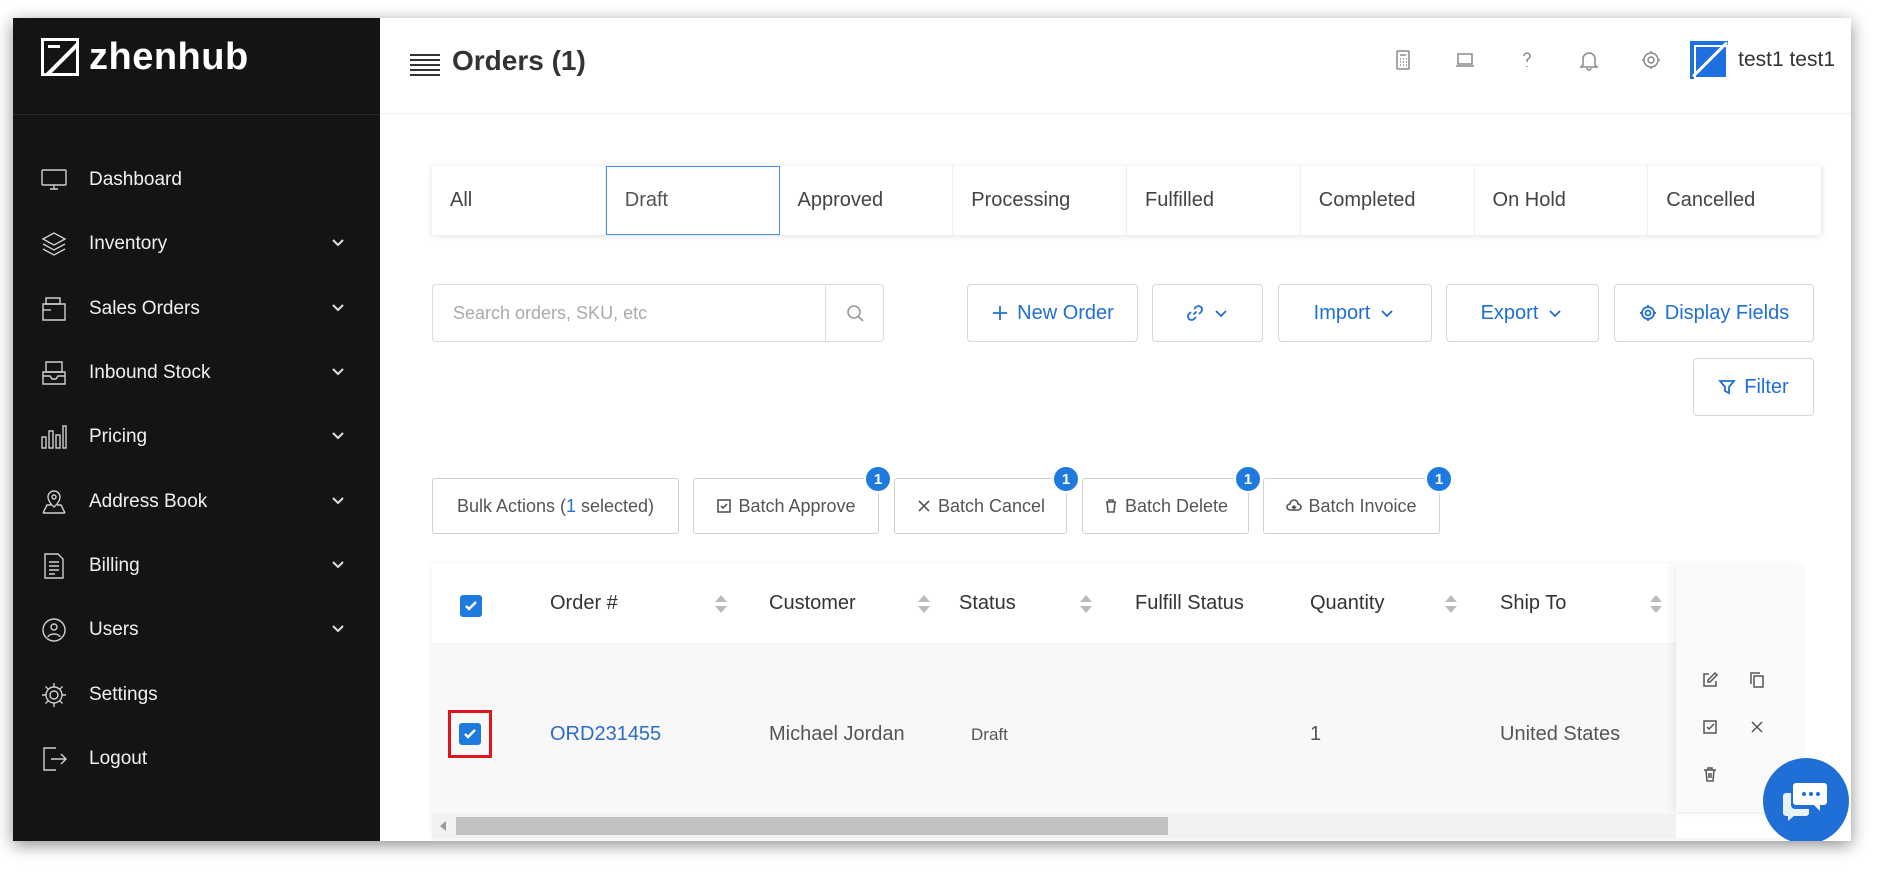  What do you see at coordinates (196, 244) in the screenshot?
I see `sidebar-item-inventory: Inventory` at bounding box center [196, 244].